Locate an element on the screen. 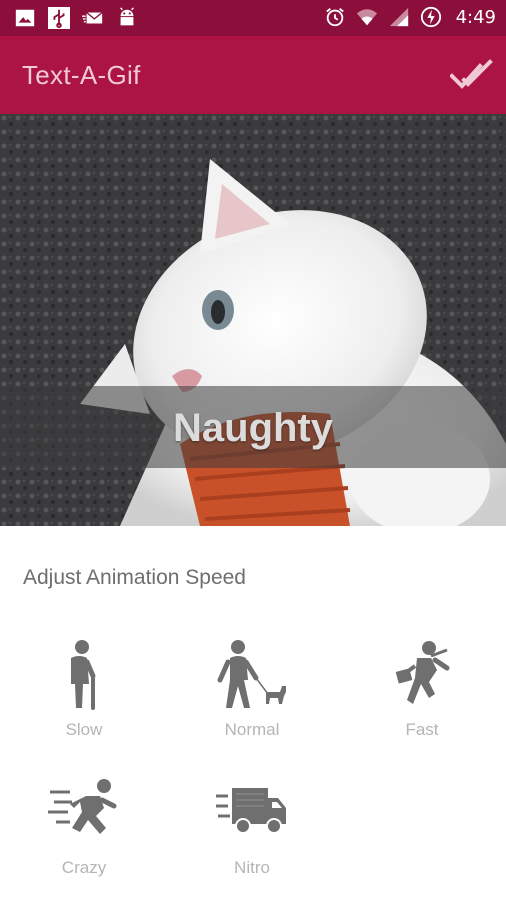 This screenshot has width=506, height=900. done-all-icon is located at coordinates (472, 75).